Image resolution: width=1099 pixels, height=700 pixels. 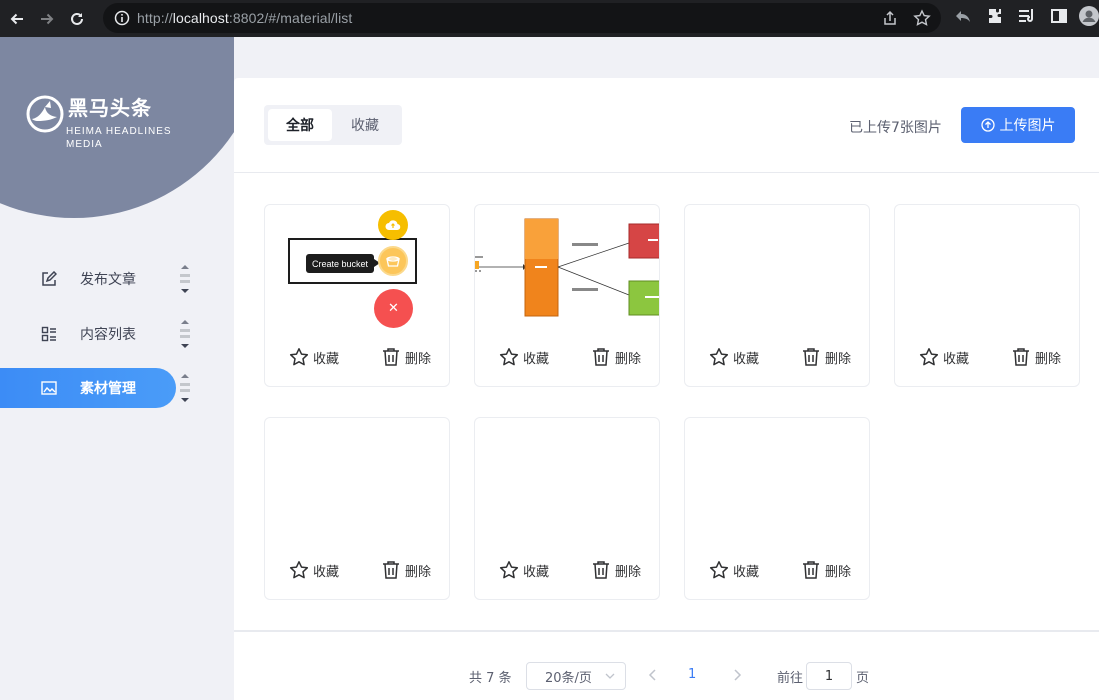 What do you see at coordinates (122, 18) in the screenshot?
I see `site-info-icon` at bounding box center [122, 18].